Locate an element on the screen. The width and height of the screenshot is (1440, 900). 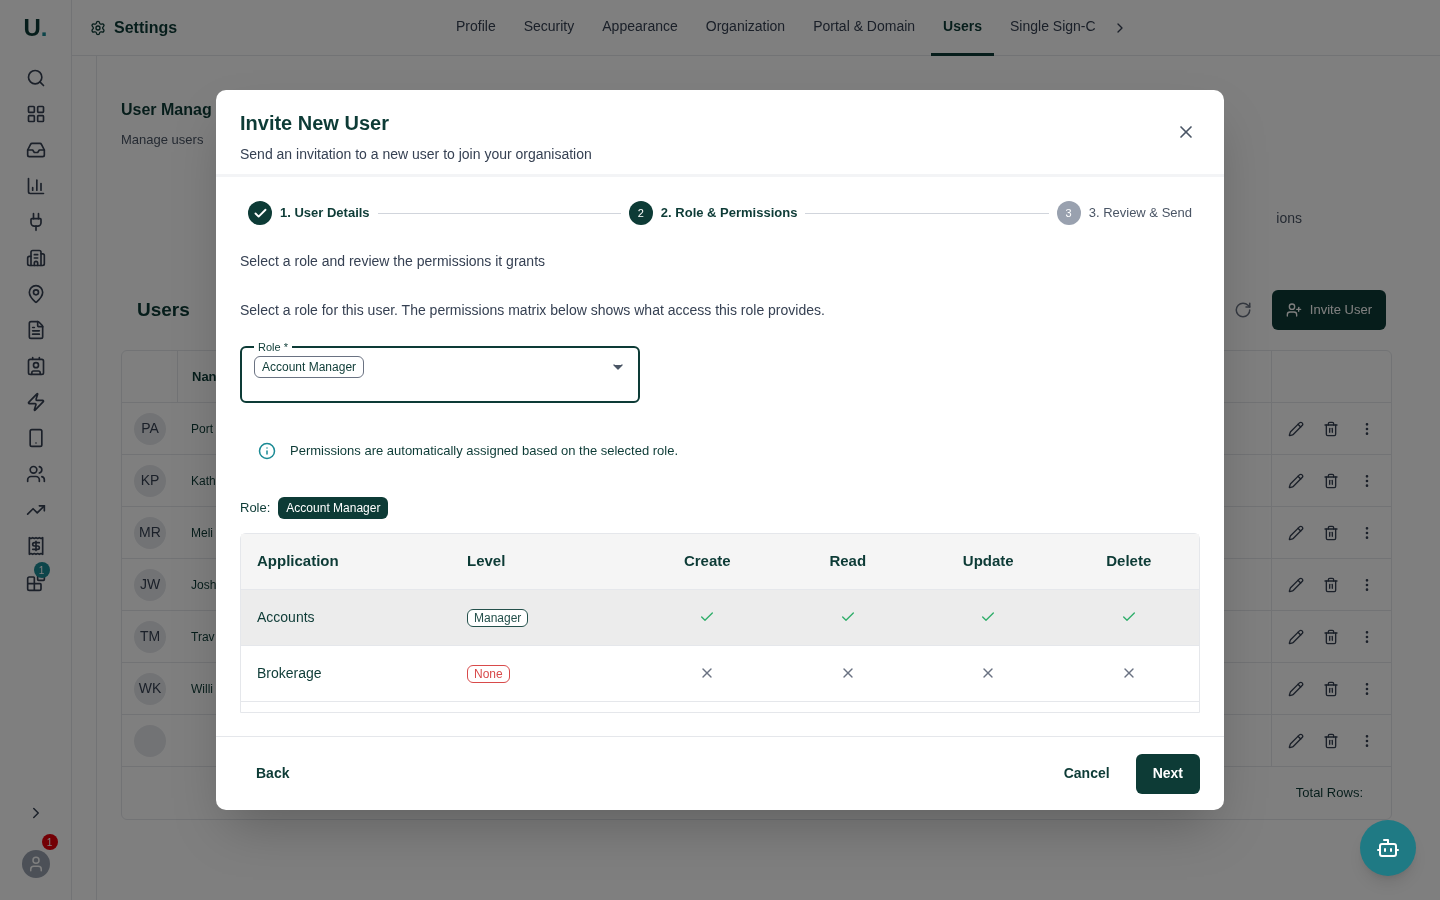
gear-icon is located at coordinates (98, 27).